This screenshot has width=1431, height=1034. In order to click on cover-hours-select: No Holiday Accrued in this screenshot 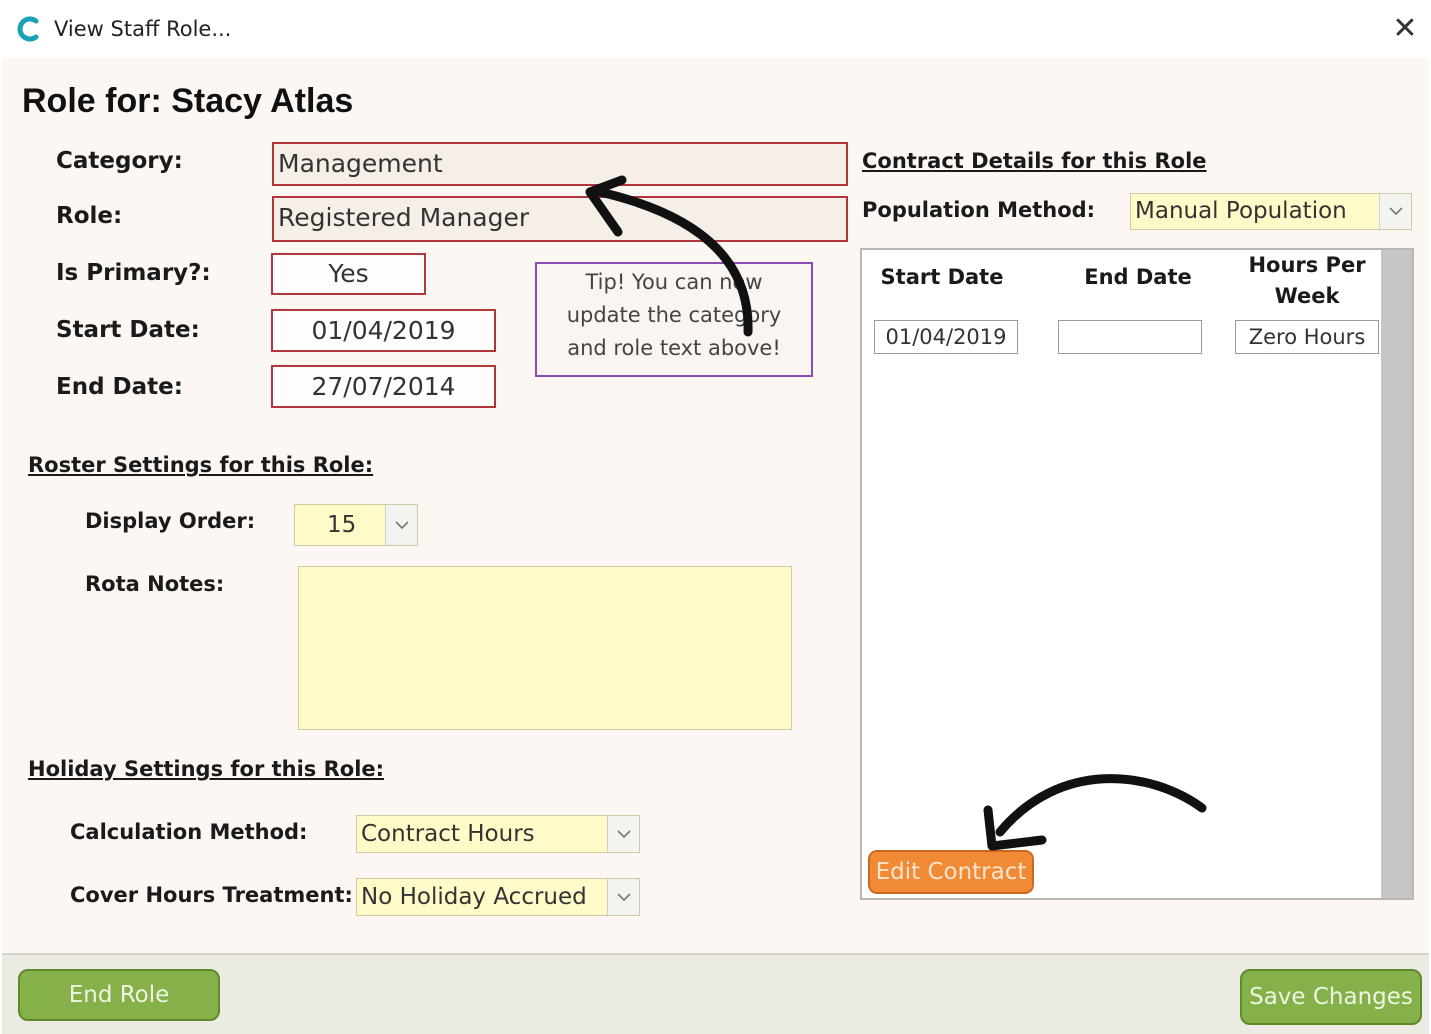, I will do `click(498, 897)`.